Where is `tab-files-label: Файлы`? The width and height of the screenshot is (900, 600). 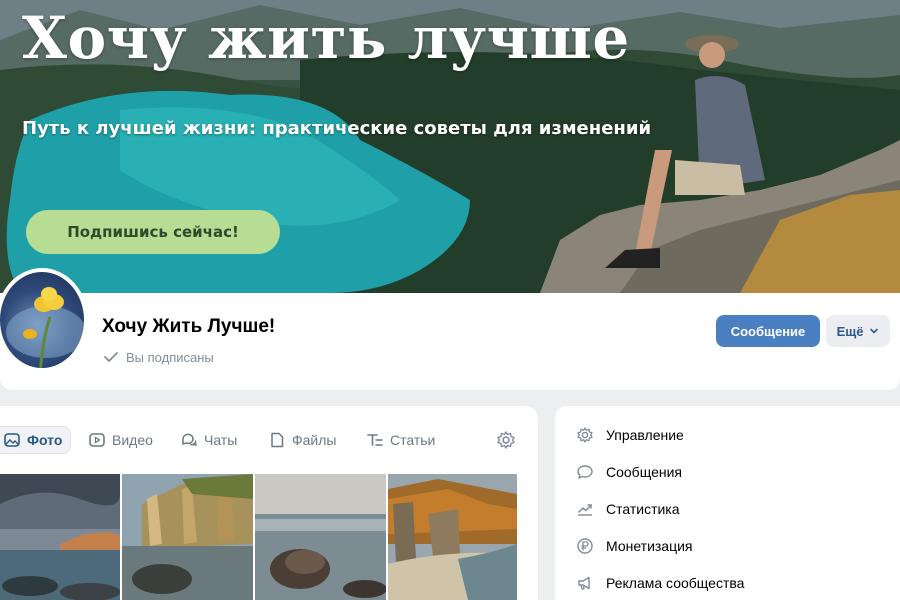 tab-files-label: Файлы is located at coordinates (314, 440).